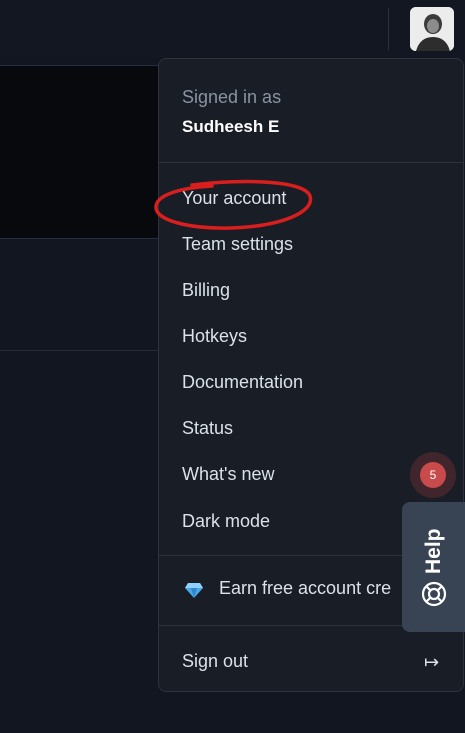 The width and height of the screenshot is (465, 733). What do you see at coordinates (80, 152) in the screenshot?
I see `background-panel` at bounding box center [80, 152].